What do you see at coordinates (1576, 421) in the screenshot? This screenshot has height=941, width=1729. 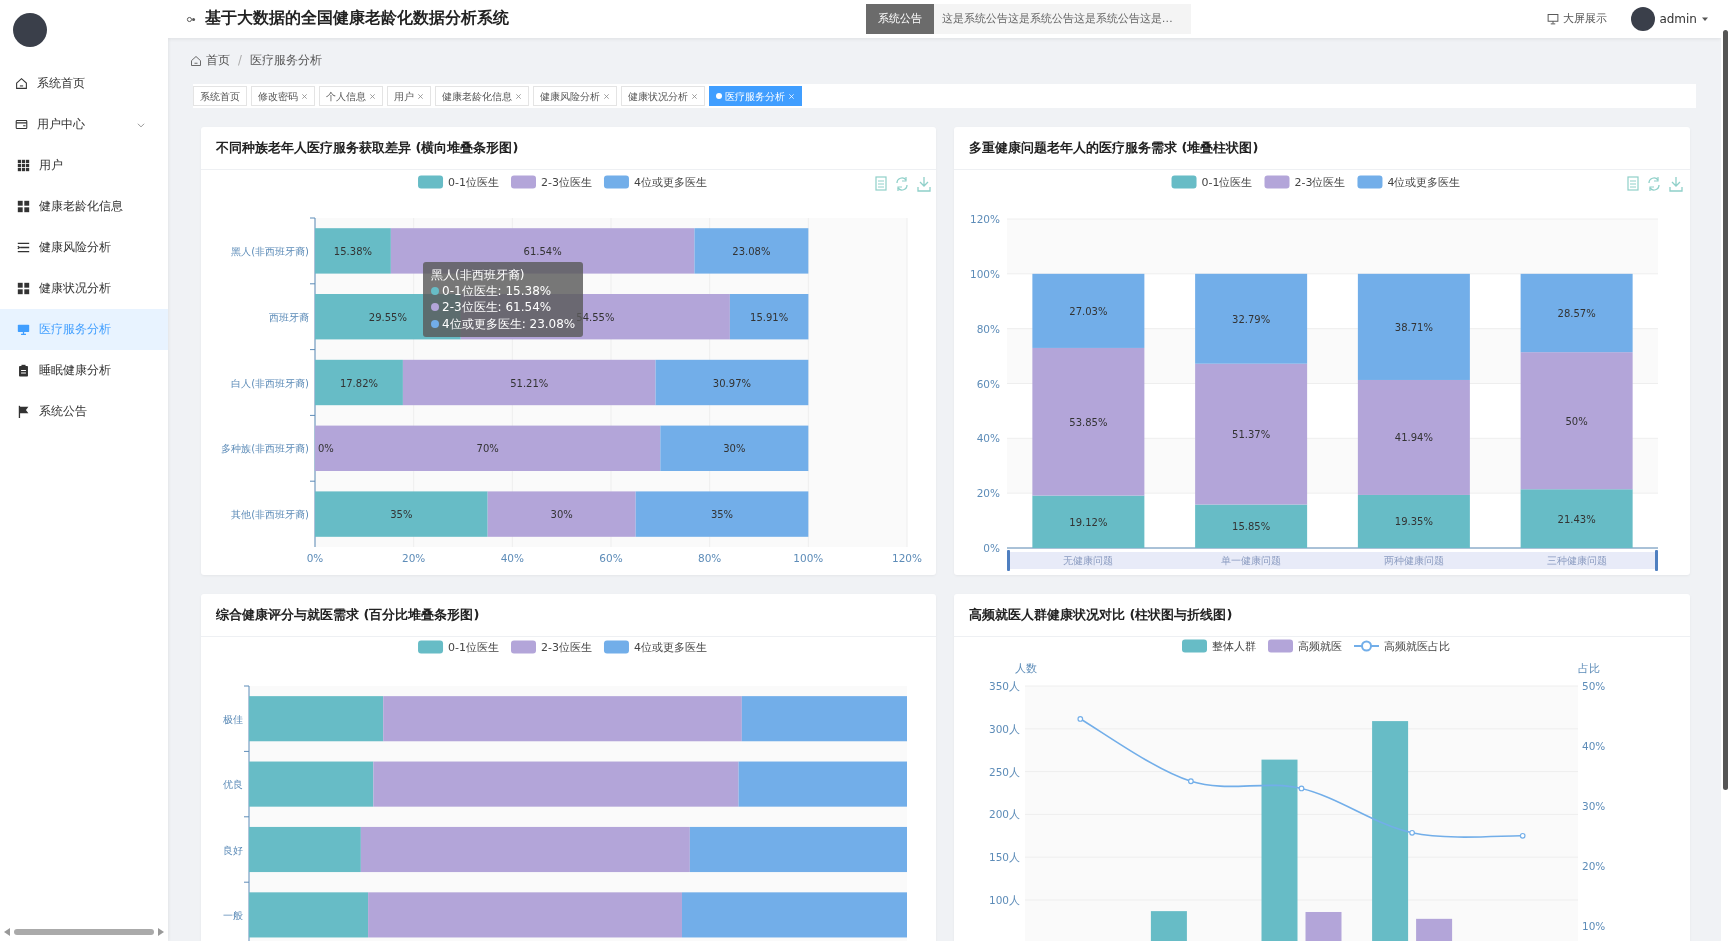 I see `data-label: 50%` at bounding box center [1576, 421].